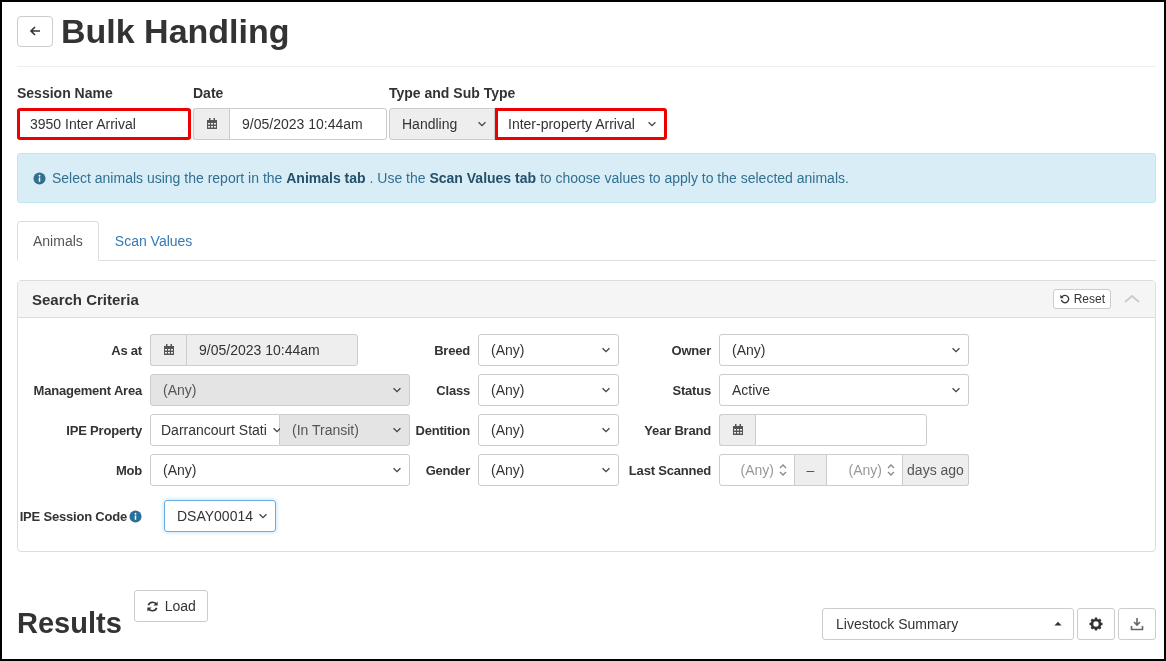 This screenshot has height=661, width=1166. What do you see at coordinates (841, 430) in the screenshot?
I see `date-field` at bounding box center [841, 430].